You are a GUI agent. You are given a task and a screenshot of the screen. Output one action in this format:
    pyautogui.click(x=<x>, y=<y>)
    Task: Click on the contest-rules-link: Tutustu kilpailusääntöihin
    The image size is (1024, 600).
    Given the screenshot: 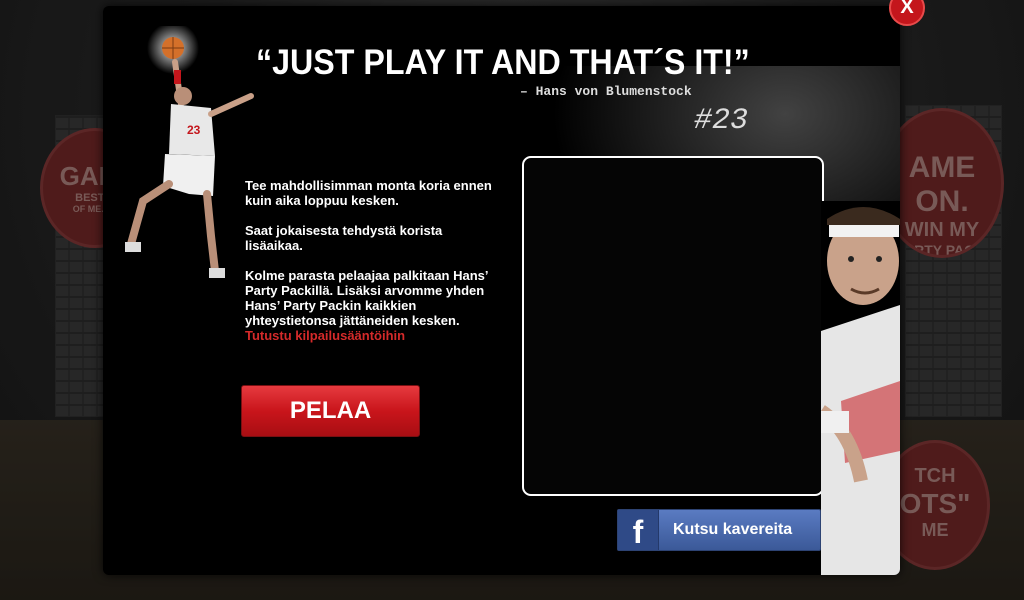 What is the action you would take?
    pyautogui.click(x=325, y=335)
    